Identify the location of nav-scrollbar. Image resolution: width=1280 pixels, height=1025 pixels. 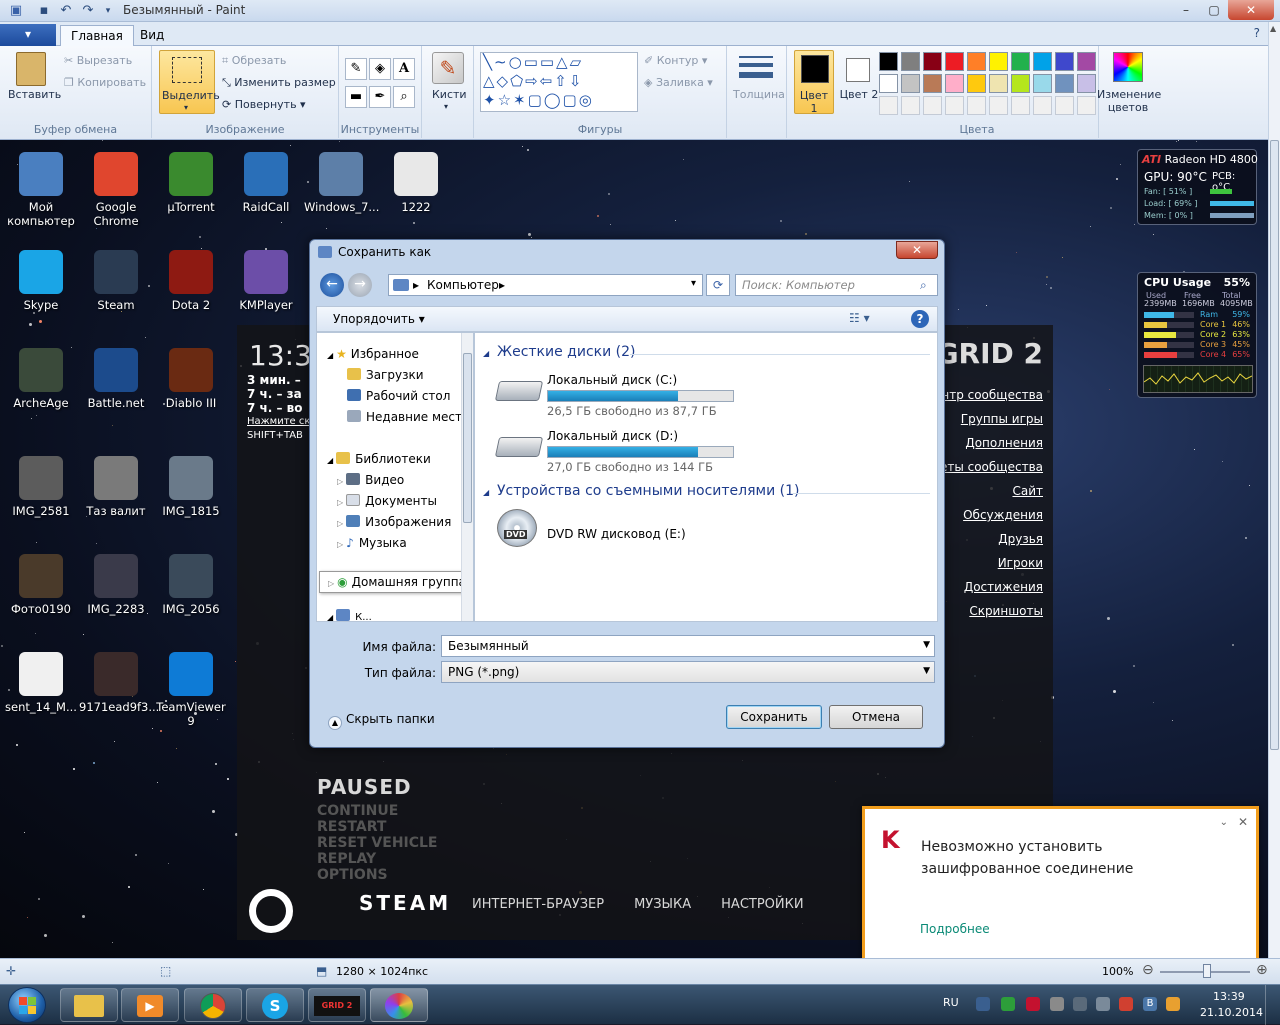
(467, 477).